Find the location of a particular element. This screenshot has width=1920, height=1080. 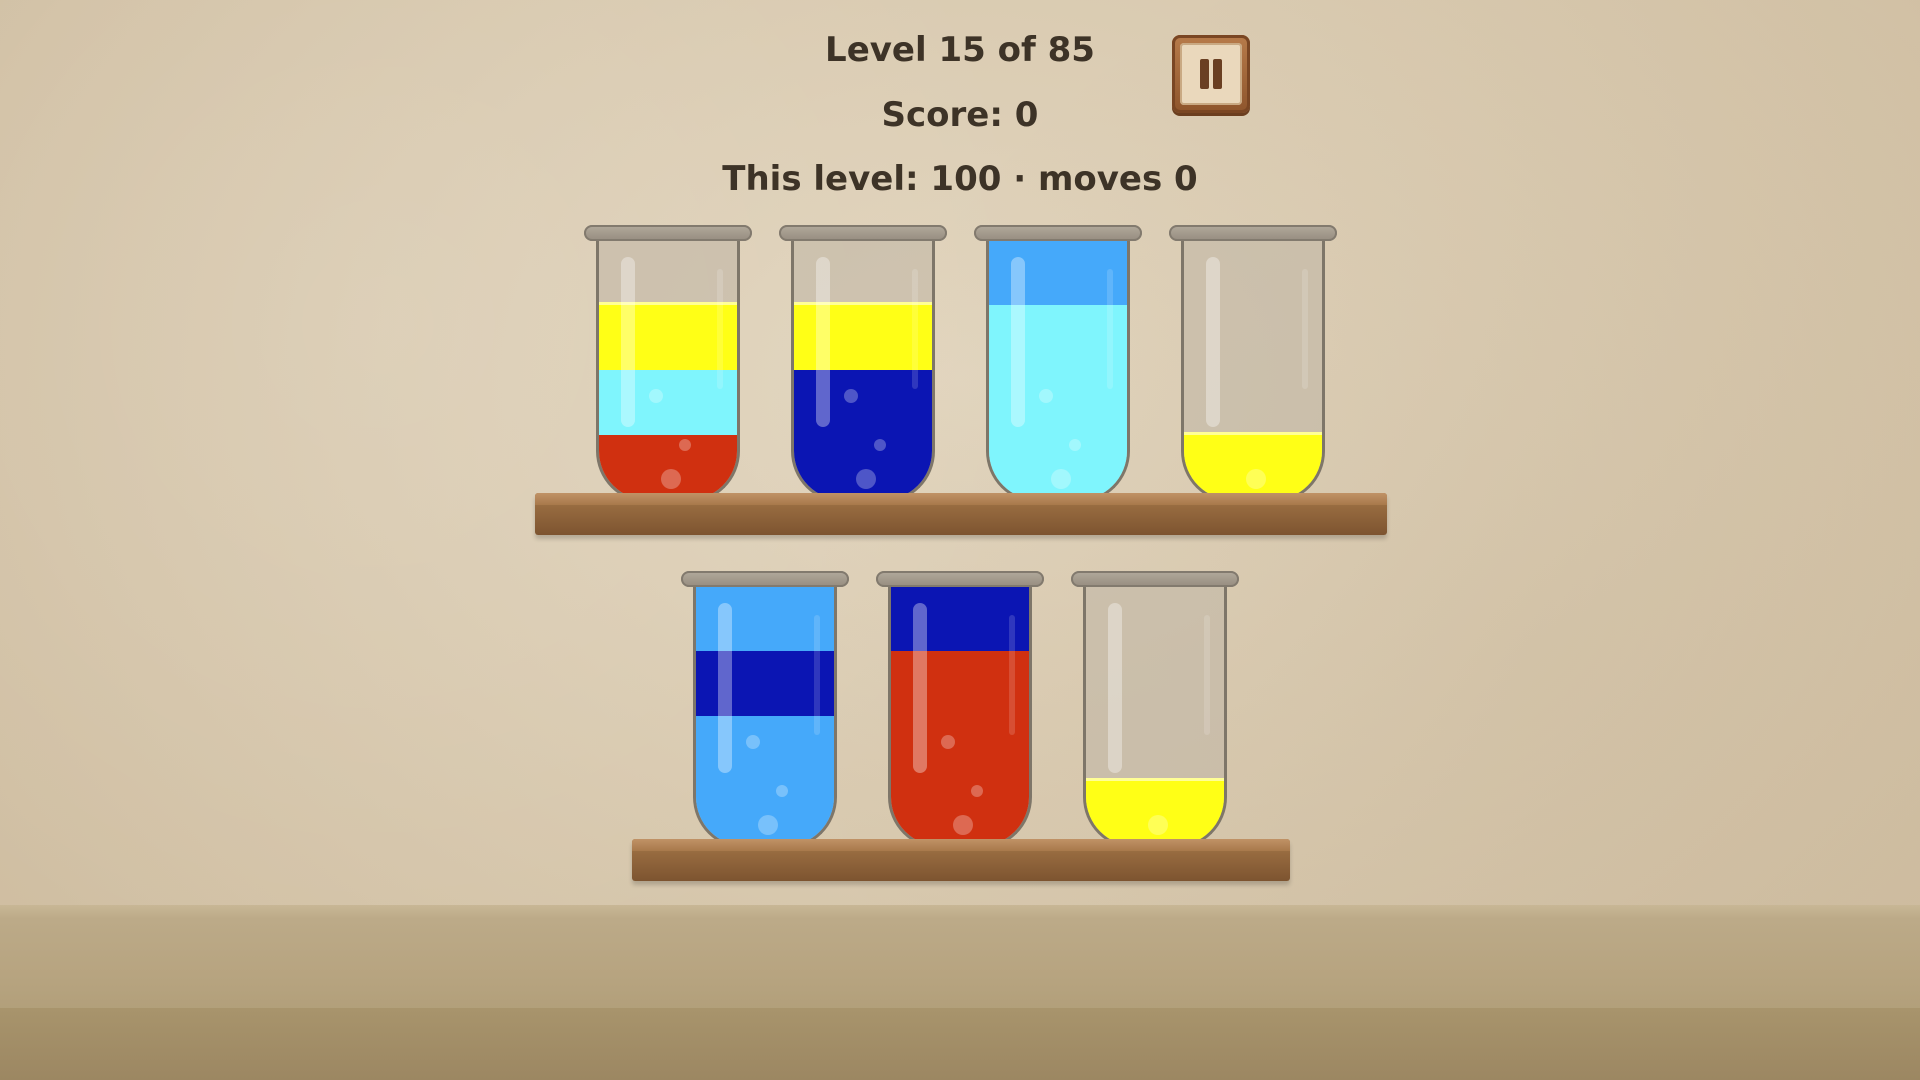

liquid-layer-skyblue is located at coordinates (1057, 272).